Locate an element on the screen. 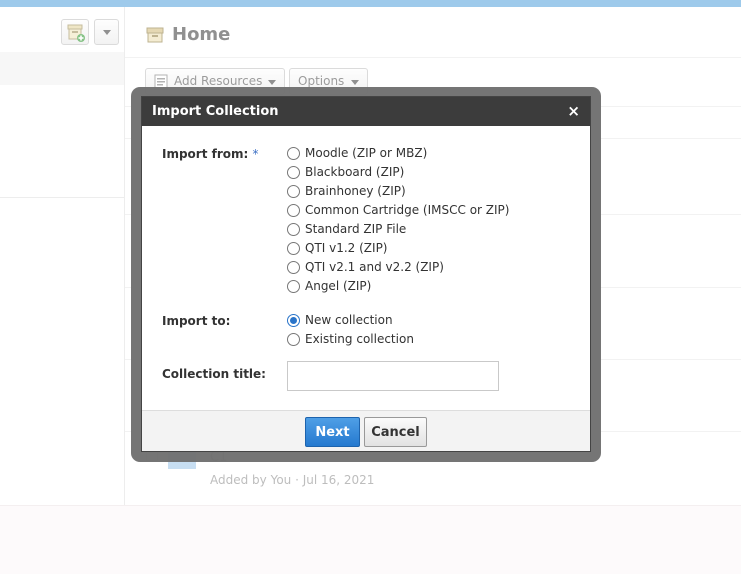 The height and width of the screenshot is (574, 741). radio-new-collection: New collection is located at coordinates (340, 320).